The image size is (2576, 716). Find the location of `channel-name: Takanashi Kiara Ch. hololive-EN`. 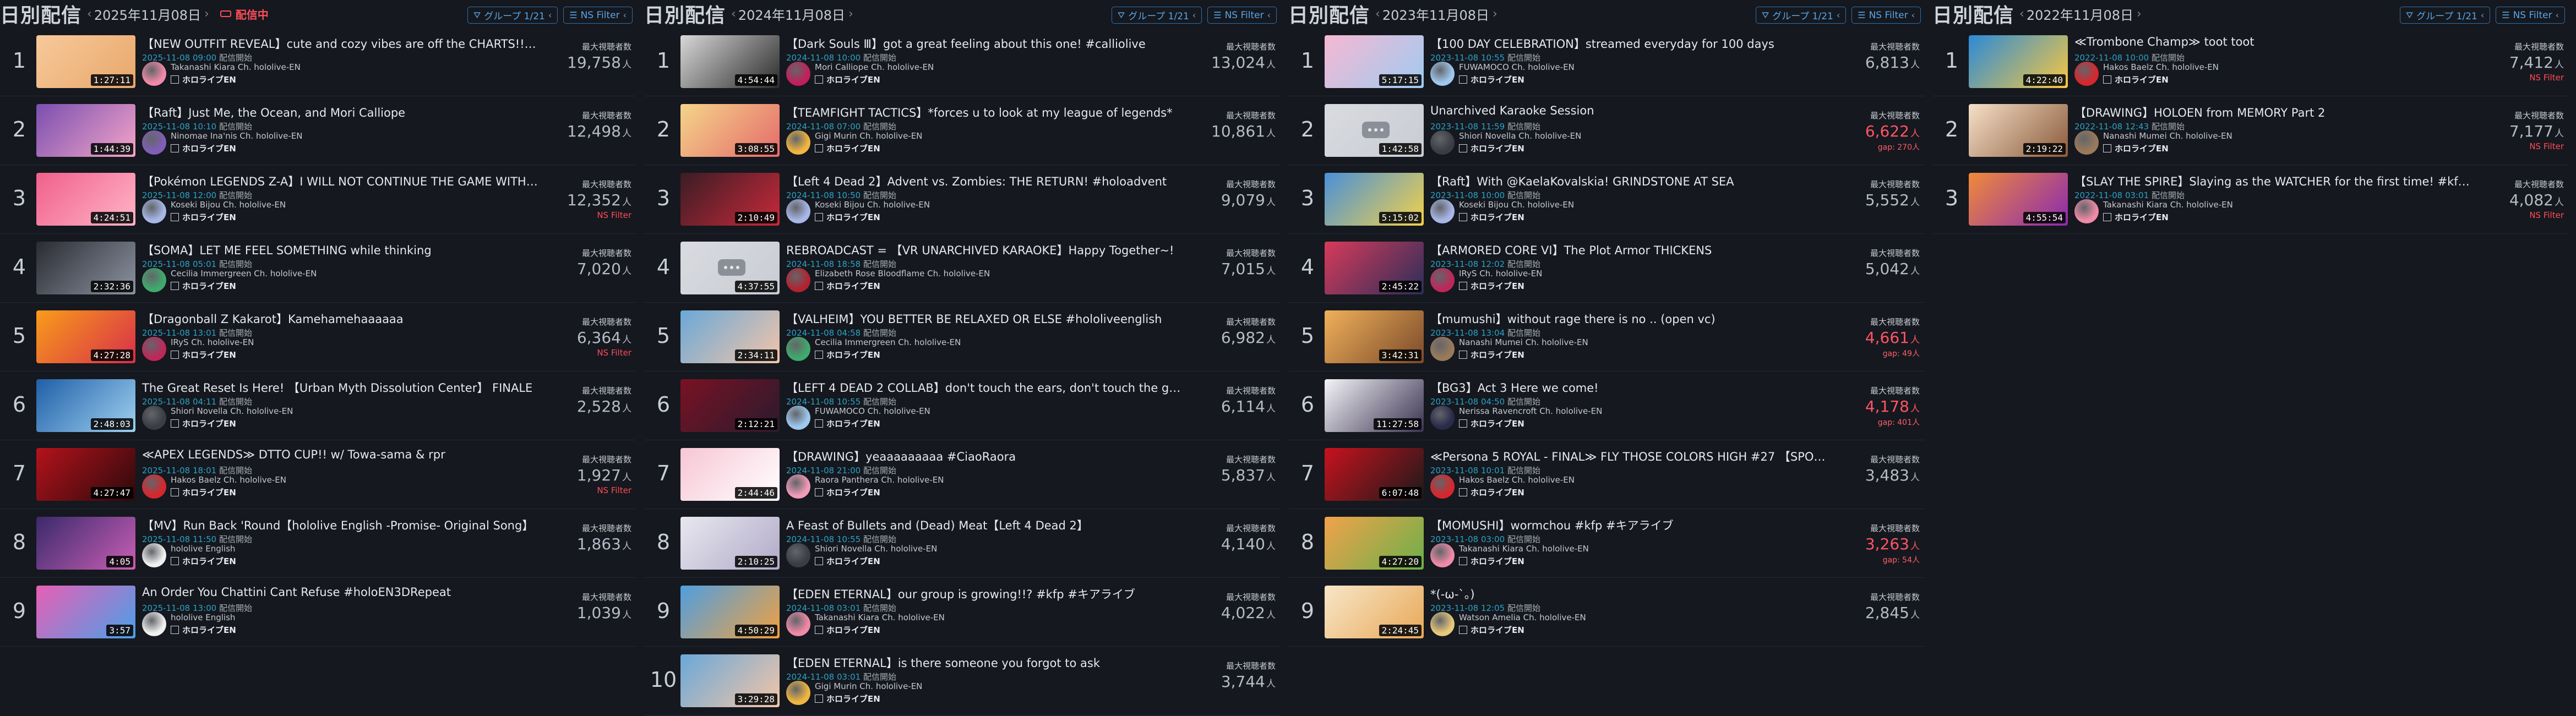

channel-name: Takanashi Kiara Ch. hololive-EN is located at coordinates (1524, 549).